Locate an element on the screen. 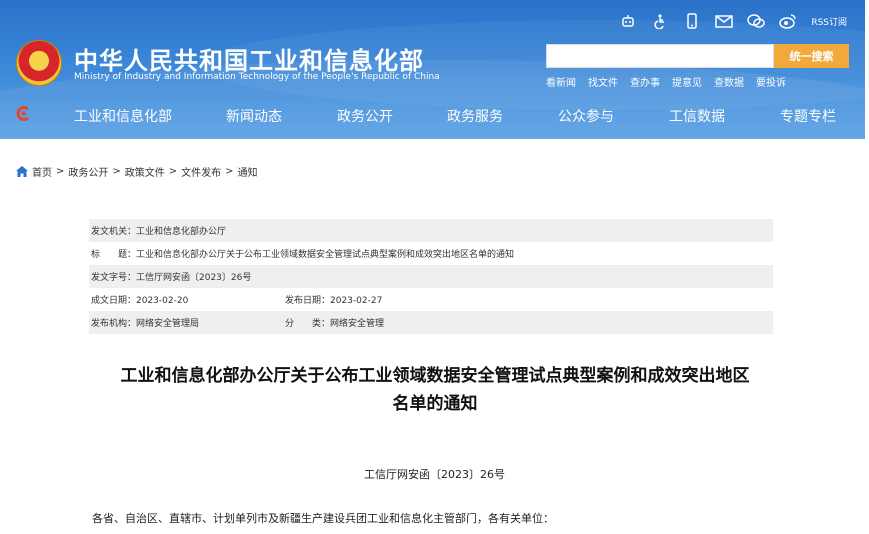  quick-link-files: 找文件 is located at coordinates (603, 81).